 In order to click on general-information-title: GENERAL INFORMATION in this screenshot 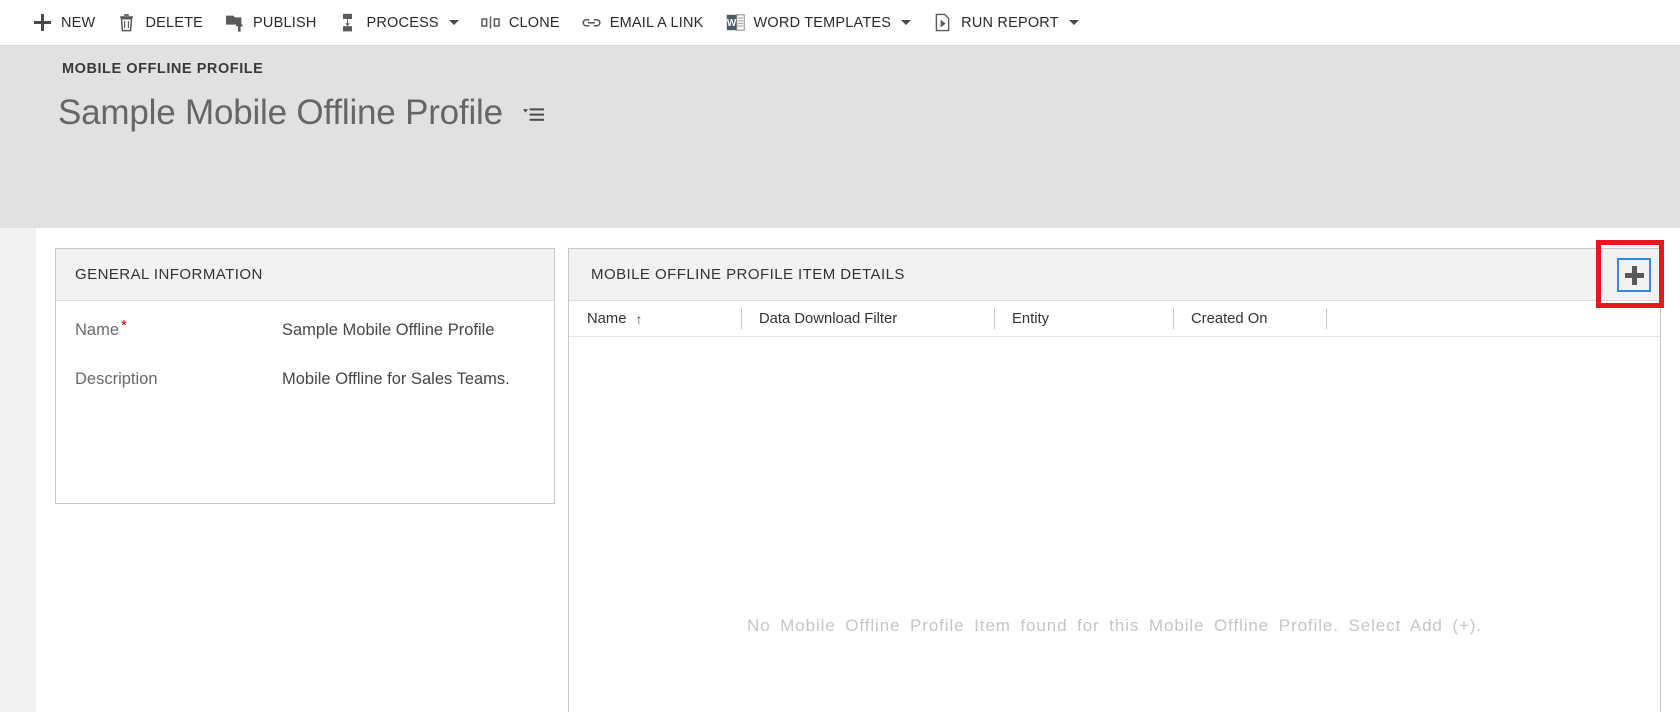, I will do `click(169, 274)`.